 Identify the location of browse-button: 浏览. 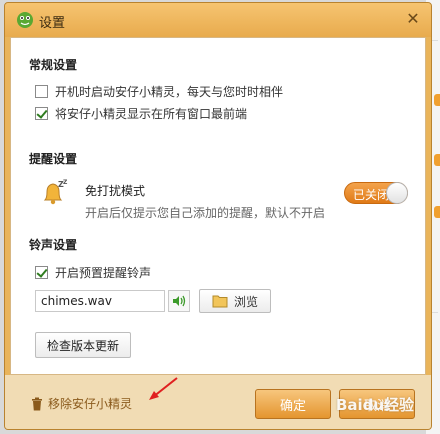
(235, 301).